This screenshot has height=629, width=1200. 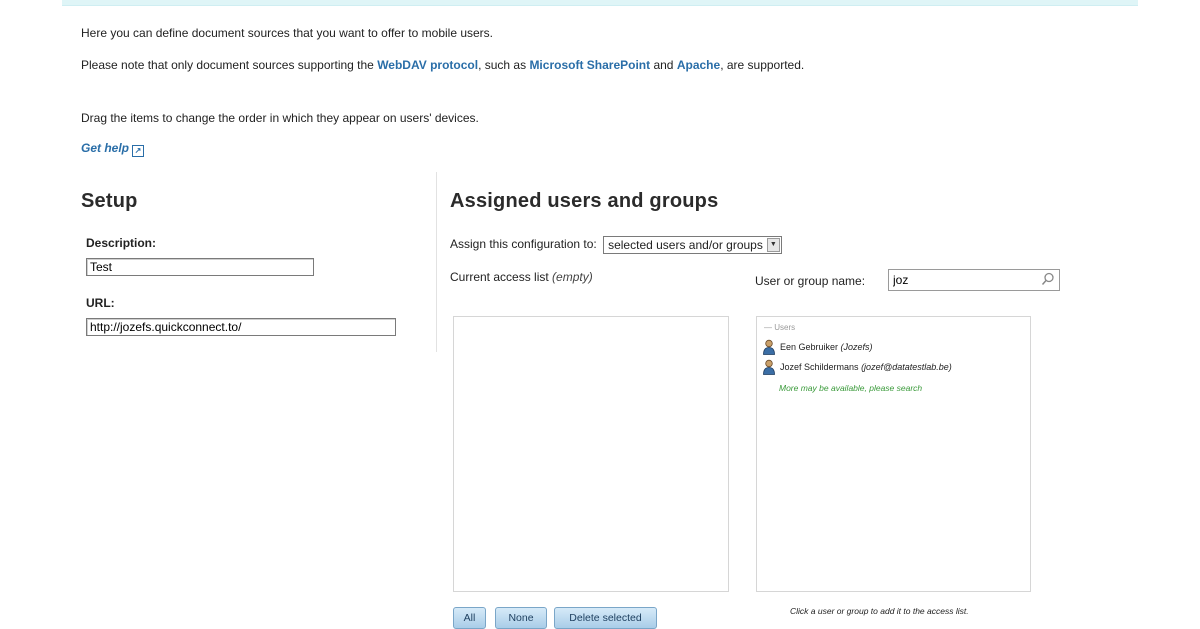 I want to click on url-field, so click(x=241, y=327).